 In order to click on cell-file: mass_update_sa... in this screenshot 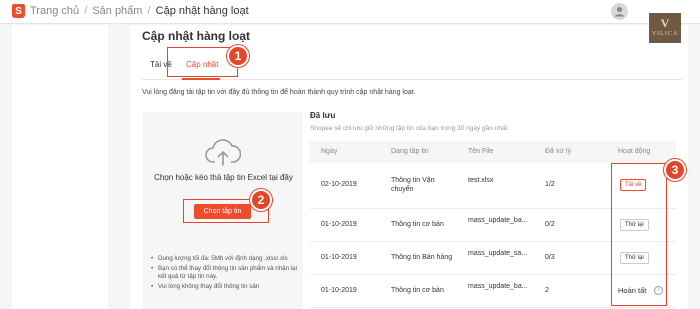, I will do `click(498, 253)`.